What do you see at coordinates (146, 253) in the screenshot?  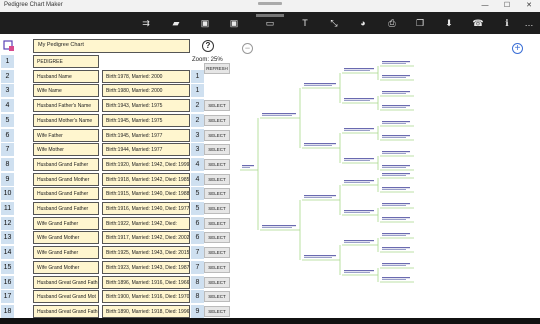 I see `person-info-field: Birth:1925, Married: 1943, Died: 2015` at bounding box center [146, 253].